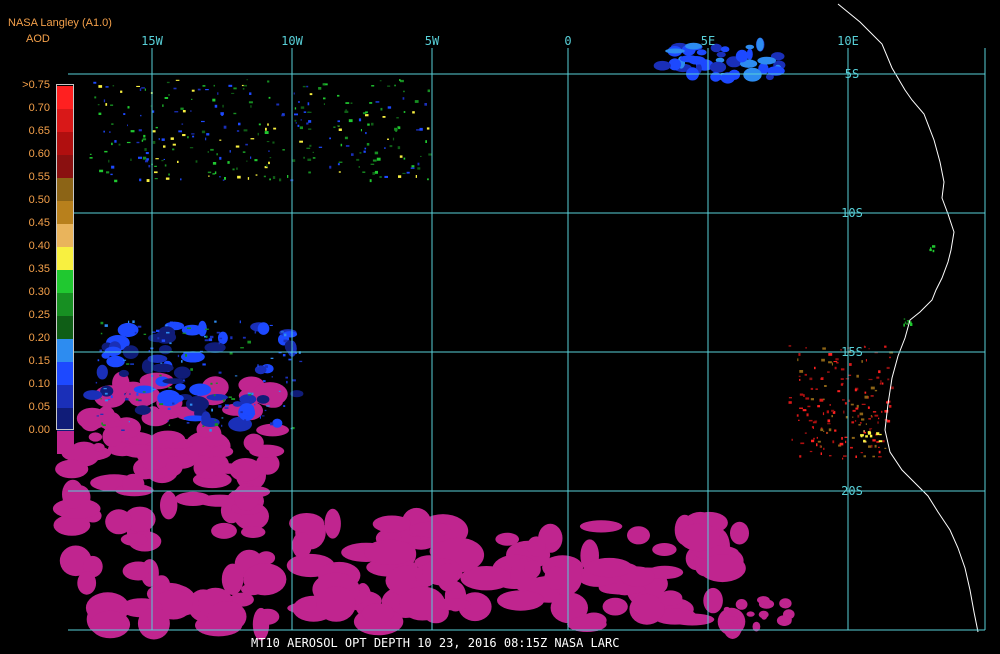  What do you see at coordinates (152, 41) in the screenshot?
I see `longitude-label: 15W` at bounding box center [152, 41].